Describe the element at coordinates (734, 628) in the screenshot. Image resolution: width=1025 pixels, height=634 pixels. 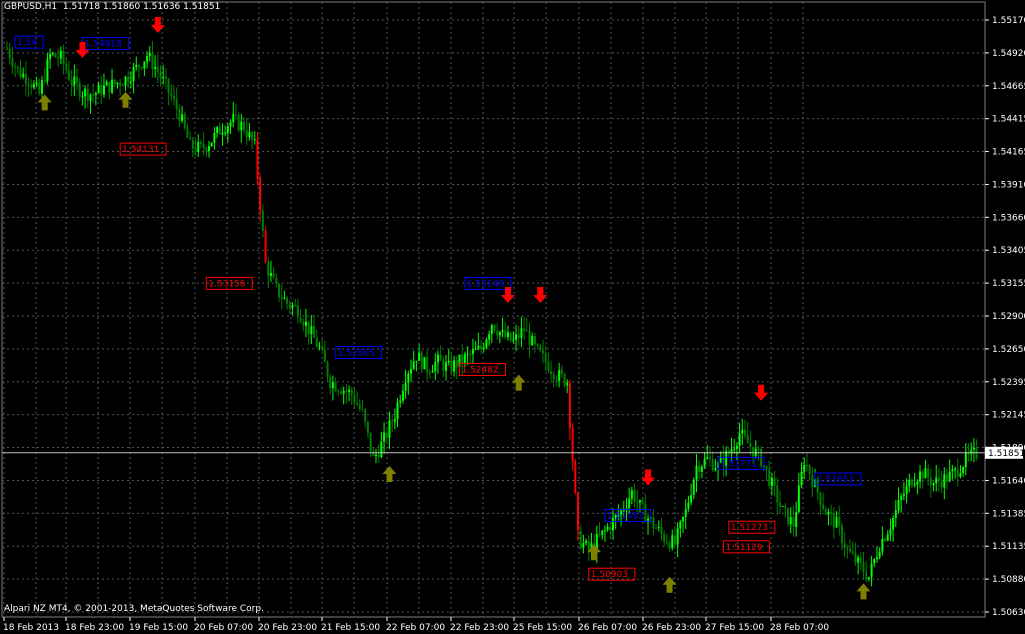
I see `x-tick-label: 27 Feb 15:00` at that location.